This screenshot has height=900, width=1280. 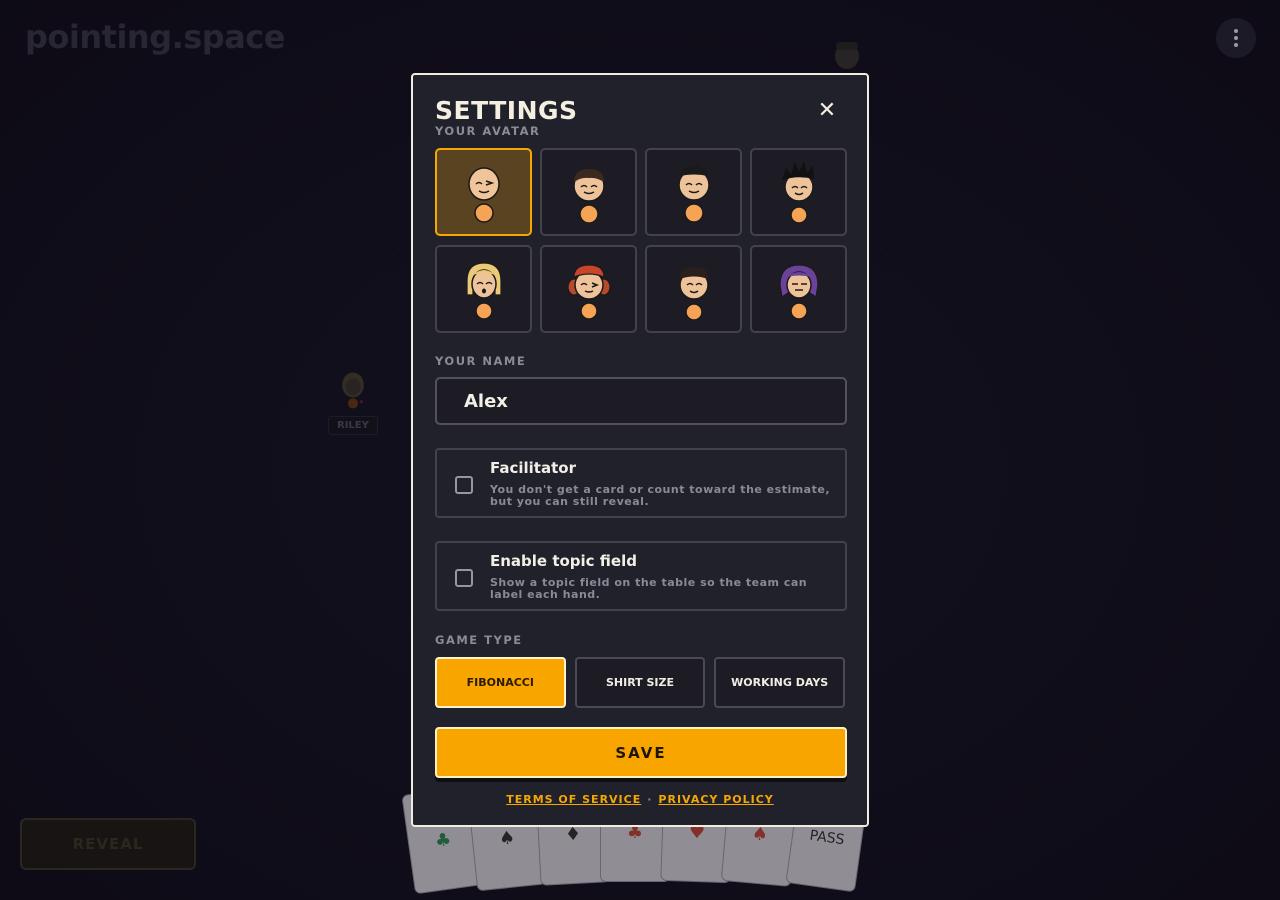 I want to click on avatar-grid, so click(x=641, y=240).